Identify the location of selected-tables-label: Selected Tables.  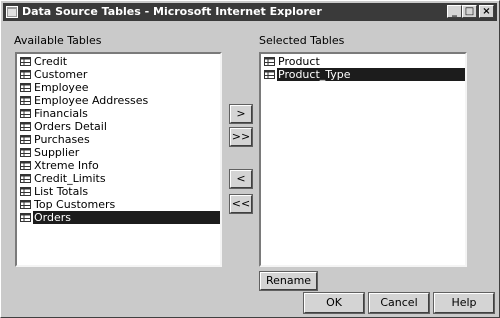
(302, 40).